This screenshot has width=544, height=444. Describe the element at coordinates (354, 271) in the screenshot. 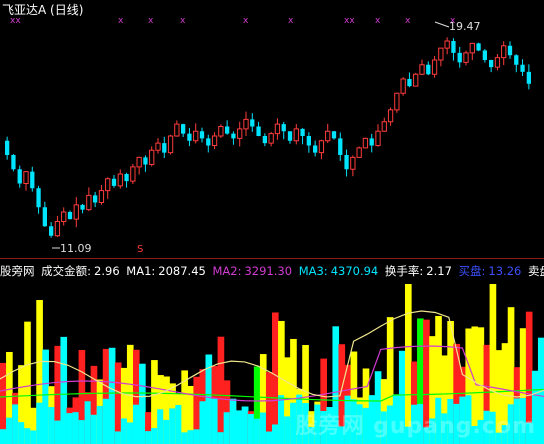

I see `ma3-value: 4370.94` at that location.